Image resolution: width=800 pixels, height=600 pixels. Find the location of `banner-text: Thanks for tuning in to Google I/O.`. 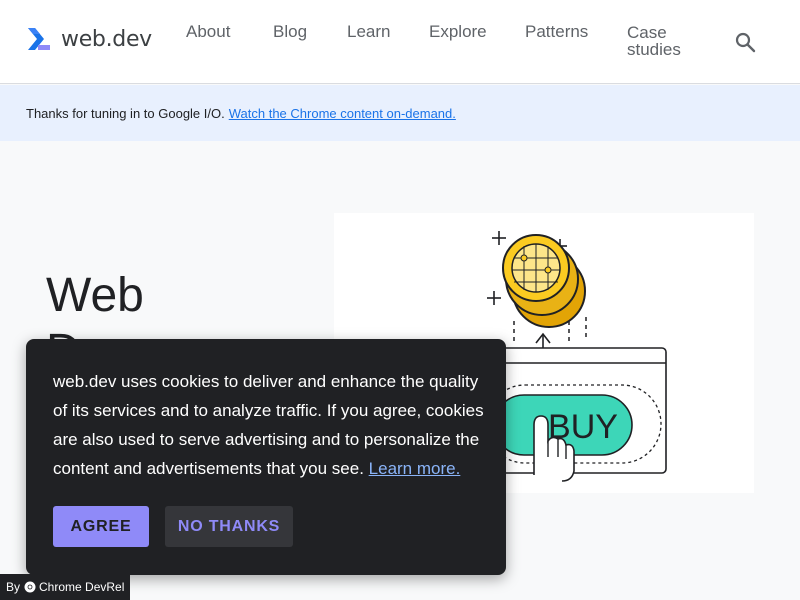

banner-text: Thanks for tuning in to Google I/O. is located at coordinates (125, 113).